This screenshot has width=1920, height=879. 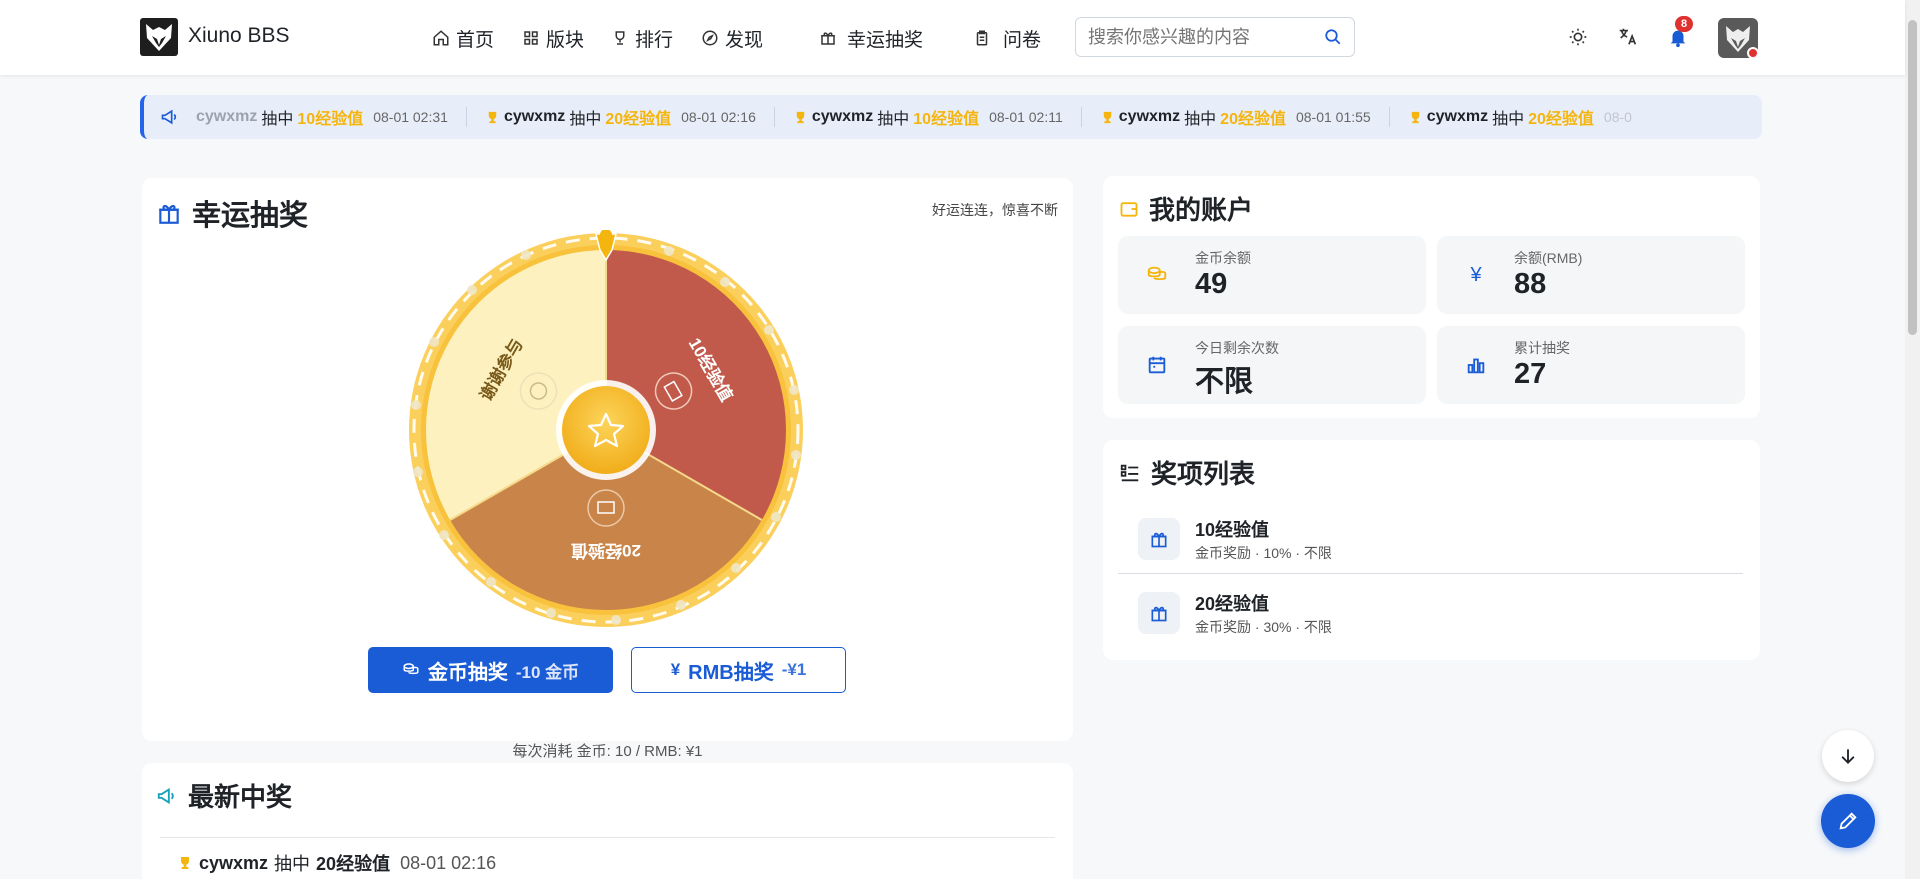 What do you see at coordinates (1591, 275) in the screenshot?
I see `stat-rmb-balance: ¥ 余额(RMB) 88` at bounding box center [1591, 275].